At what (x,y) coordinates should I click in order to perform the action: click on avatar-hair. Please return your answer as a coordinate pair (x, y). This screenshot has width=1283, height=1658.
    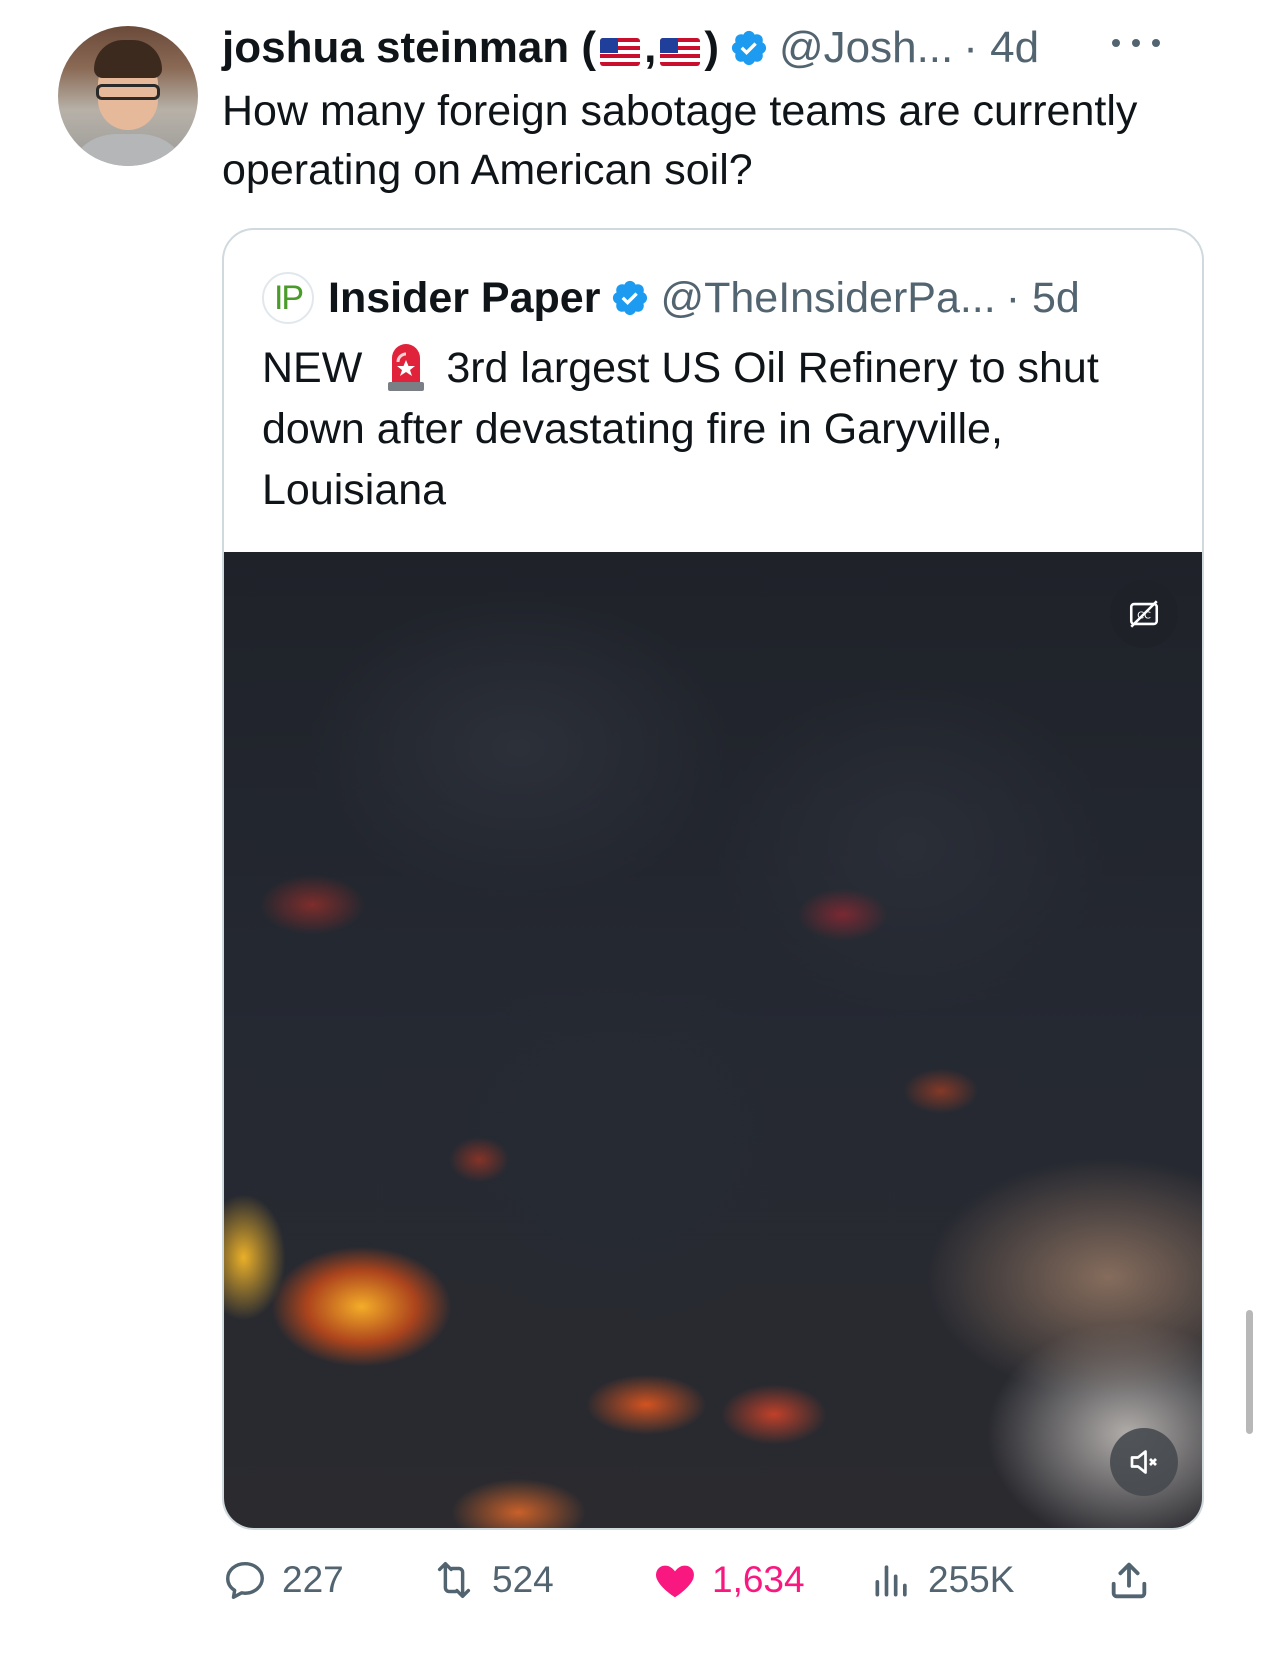
    Looking at the image, I should click on (128, 59).